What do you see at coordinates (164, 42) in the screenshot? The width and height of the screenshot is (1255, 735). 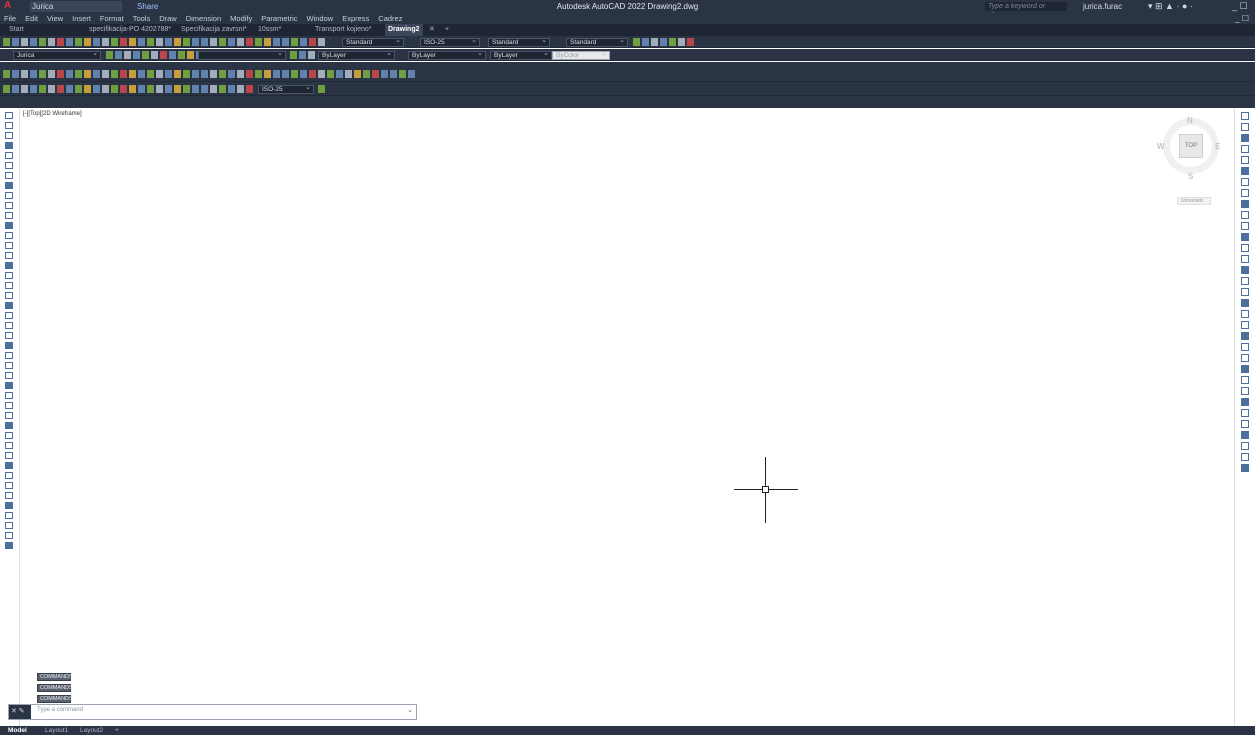 I see `standard-toolbar-icons` at bounding box center [164, 42].